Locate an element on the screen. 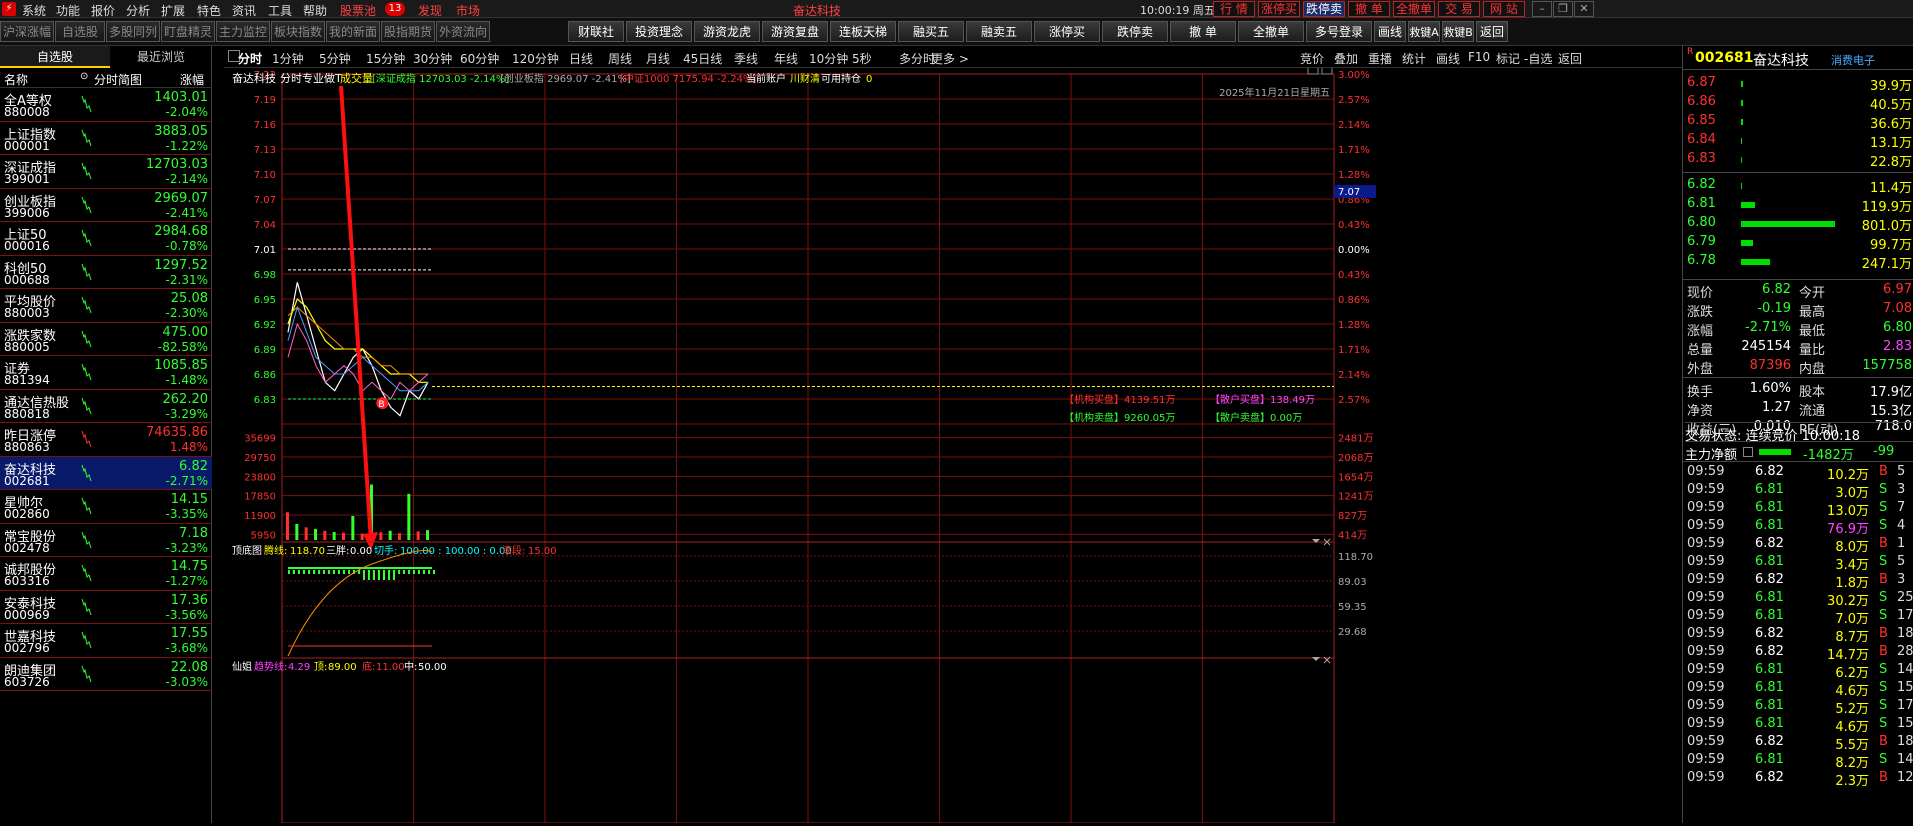 The height and width of the screenshot is (826, 1913). stock-row: 创业板指 399006 2969.07 -2.41% is located at coordinates (106, 205).